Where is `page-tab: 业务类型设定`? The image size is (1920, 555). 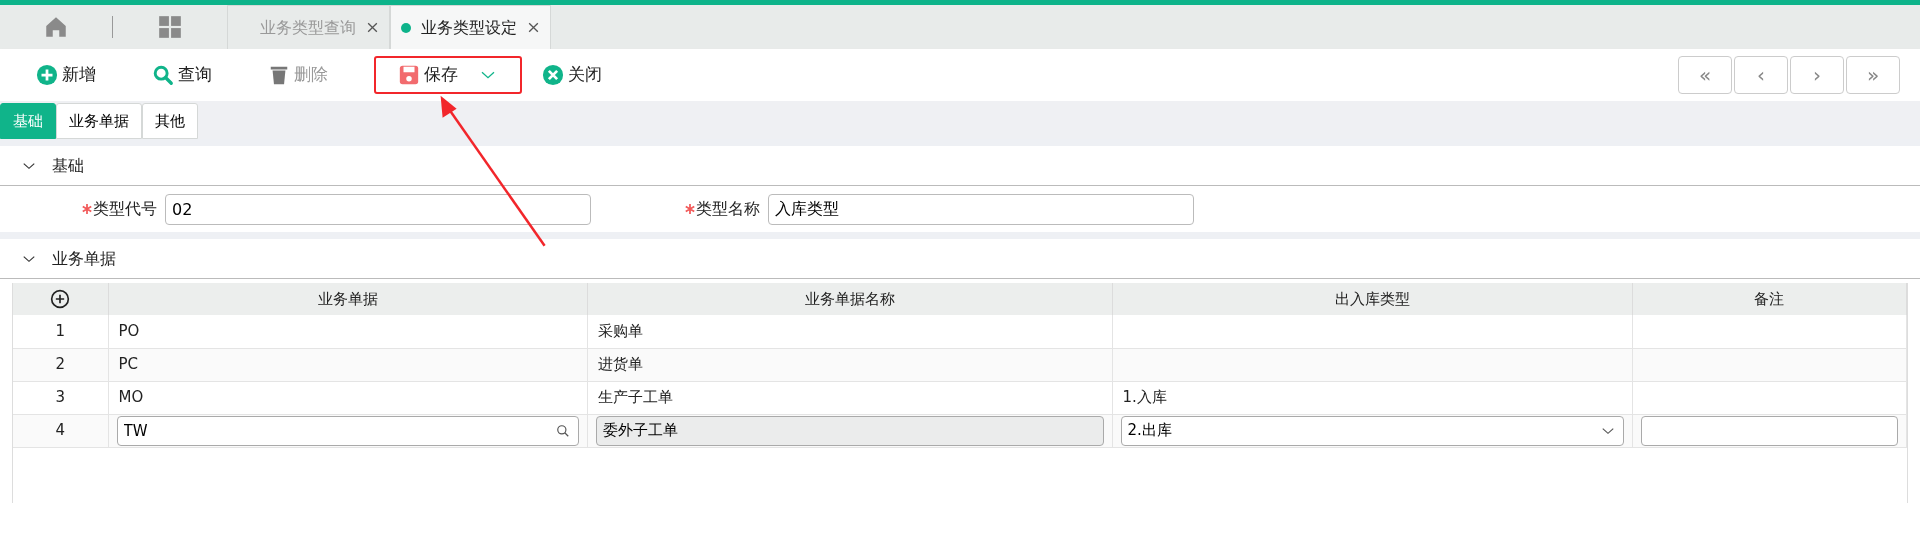 page-tab: 业务类型设定 is located at coordinates (470, 27).